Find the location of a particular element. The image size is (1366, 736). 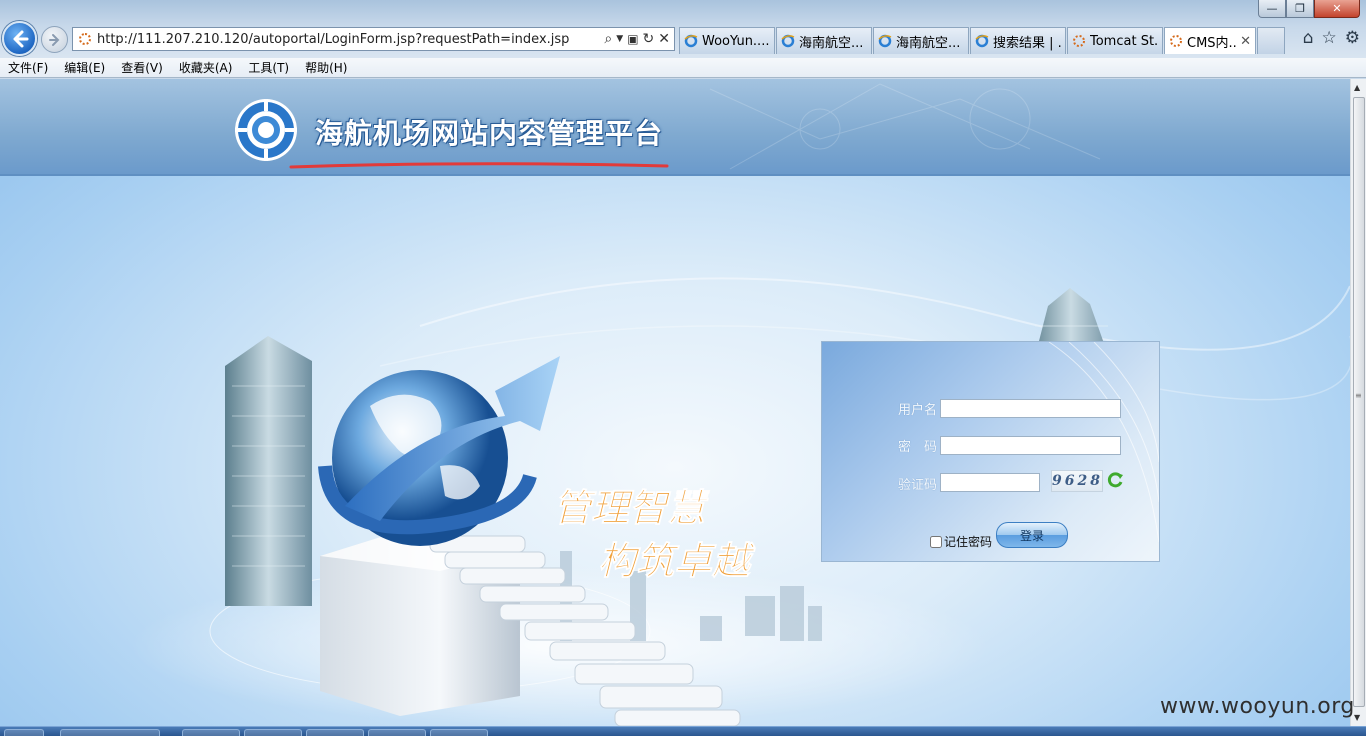

toolbar-icons: ⌂ ☆ ⚙ is located at coordinates (1331, 38).